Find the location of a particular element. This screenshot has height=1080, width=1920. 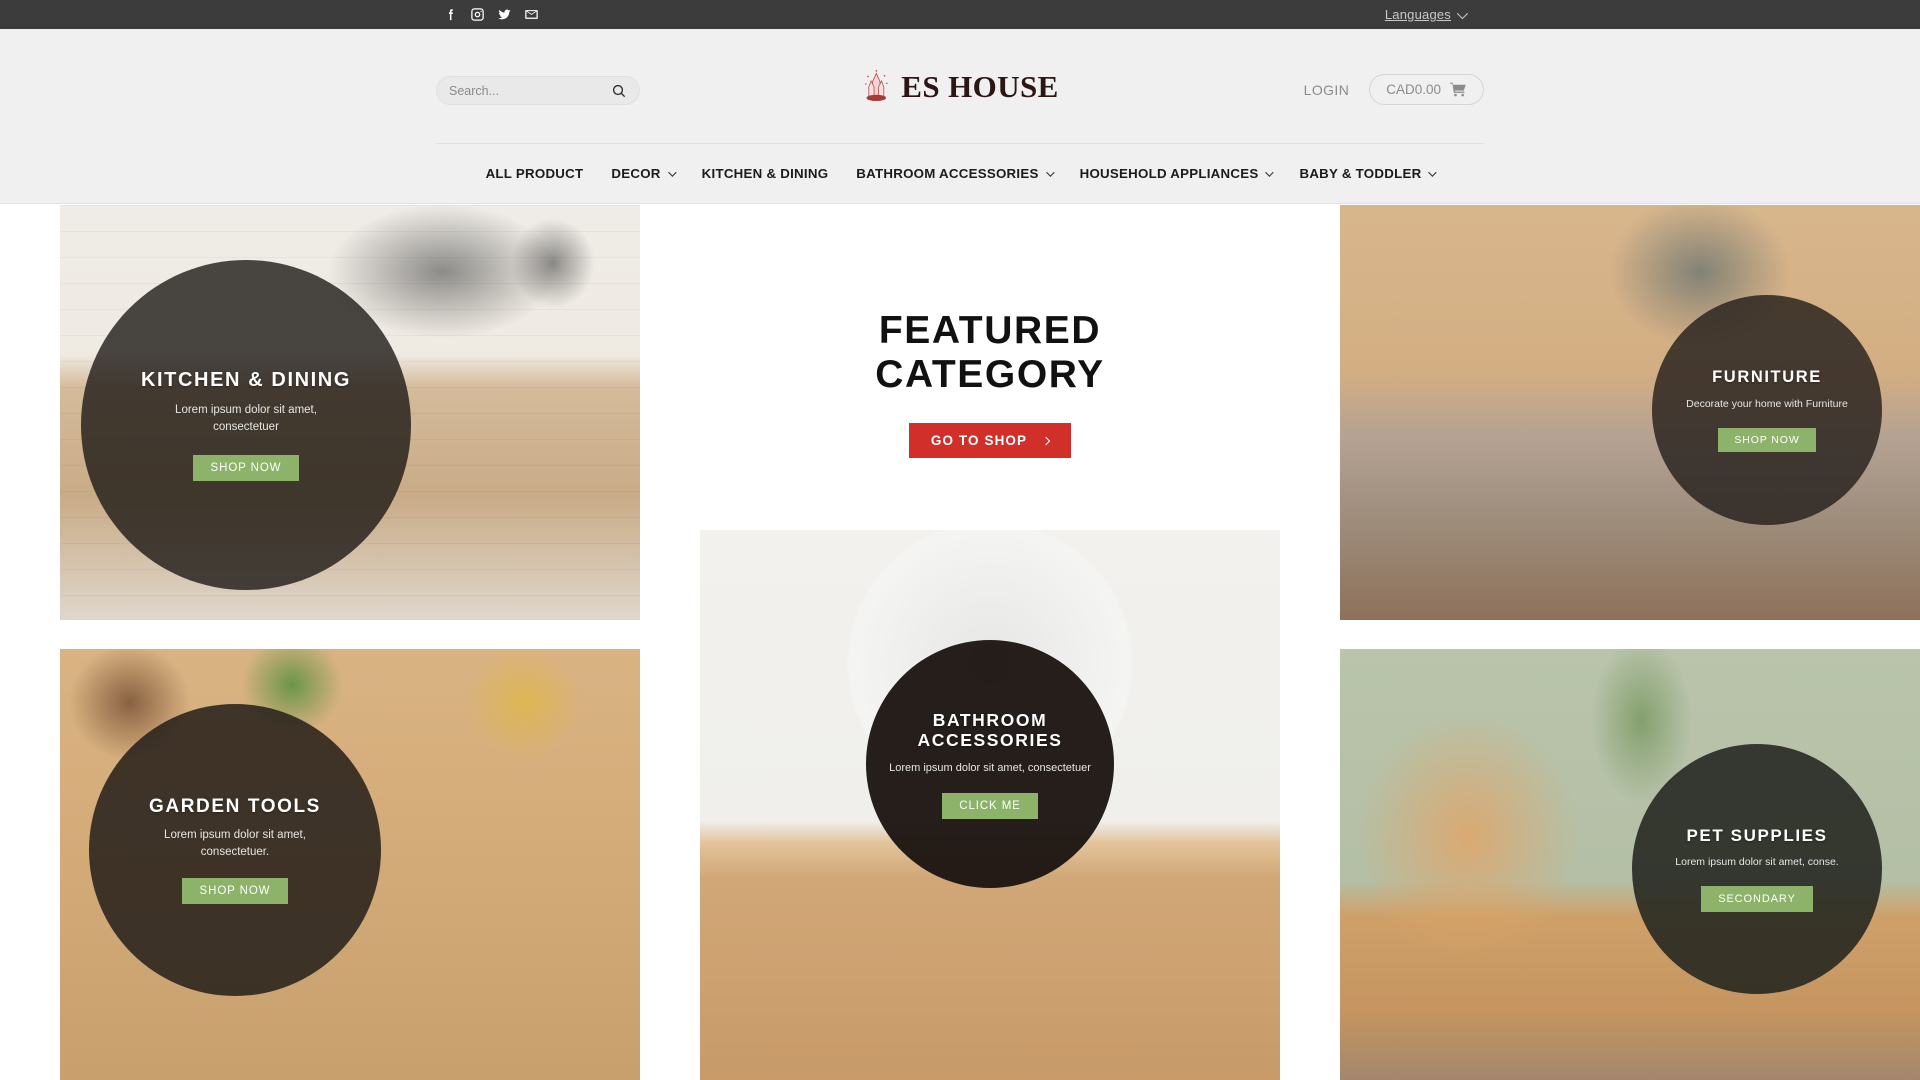

garden-tools-title: GARDEN TOOLS is located at coordinates (235, 806).